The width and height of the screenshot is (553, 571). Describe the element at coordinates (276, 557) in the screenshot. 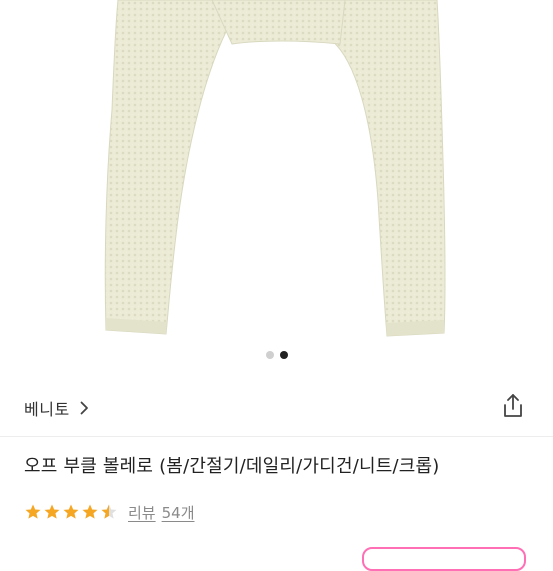

I see `bottom-action-peek` at that location.